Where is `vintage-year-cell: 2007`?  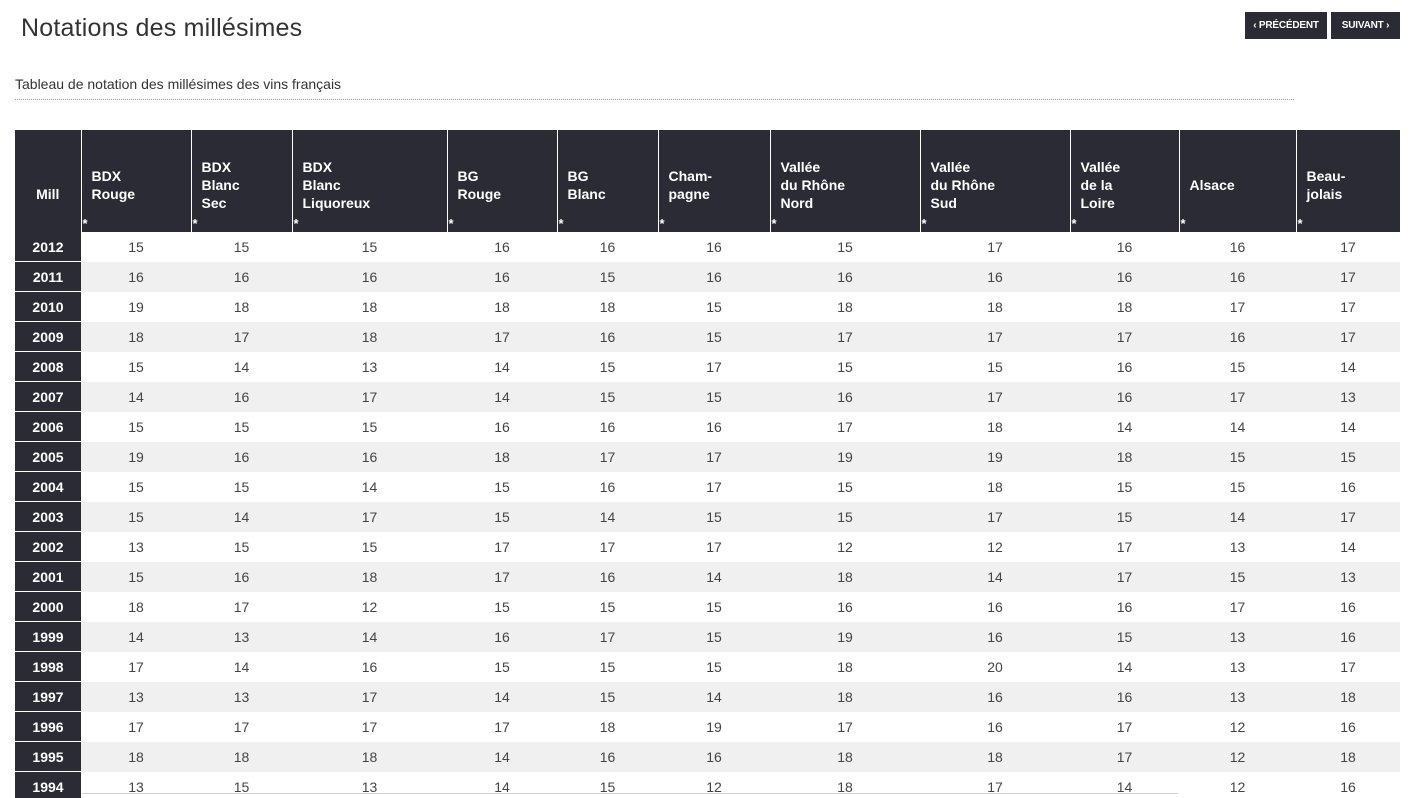 vintage-year-cell: 2007 is located at coordinates (48, 396).